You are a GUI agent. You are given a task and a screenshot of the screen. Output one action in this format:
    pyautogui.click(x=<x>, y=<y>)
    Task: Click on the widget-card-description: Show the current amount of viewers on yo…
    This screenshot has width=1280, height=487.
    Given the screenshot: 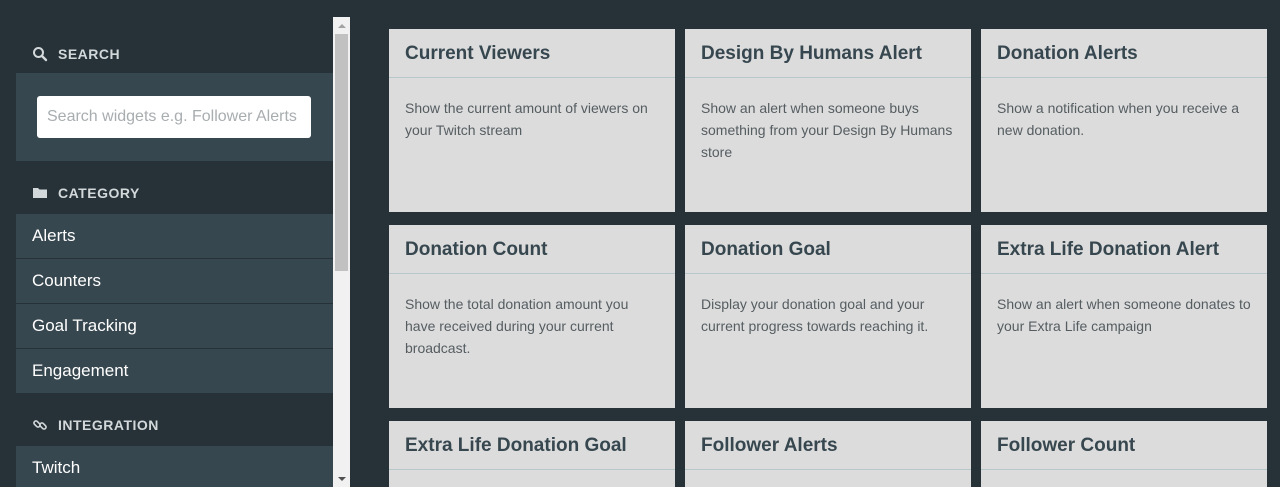 What is the action you would take?
    pyautogui.click(x=526, y=119)
    